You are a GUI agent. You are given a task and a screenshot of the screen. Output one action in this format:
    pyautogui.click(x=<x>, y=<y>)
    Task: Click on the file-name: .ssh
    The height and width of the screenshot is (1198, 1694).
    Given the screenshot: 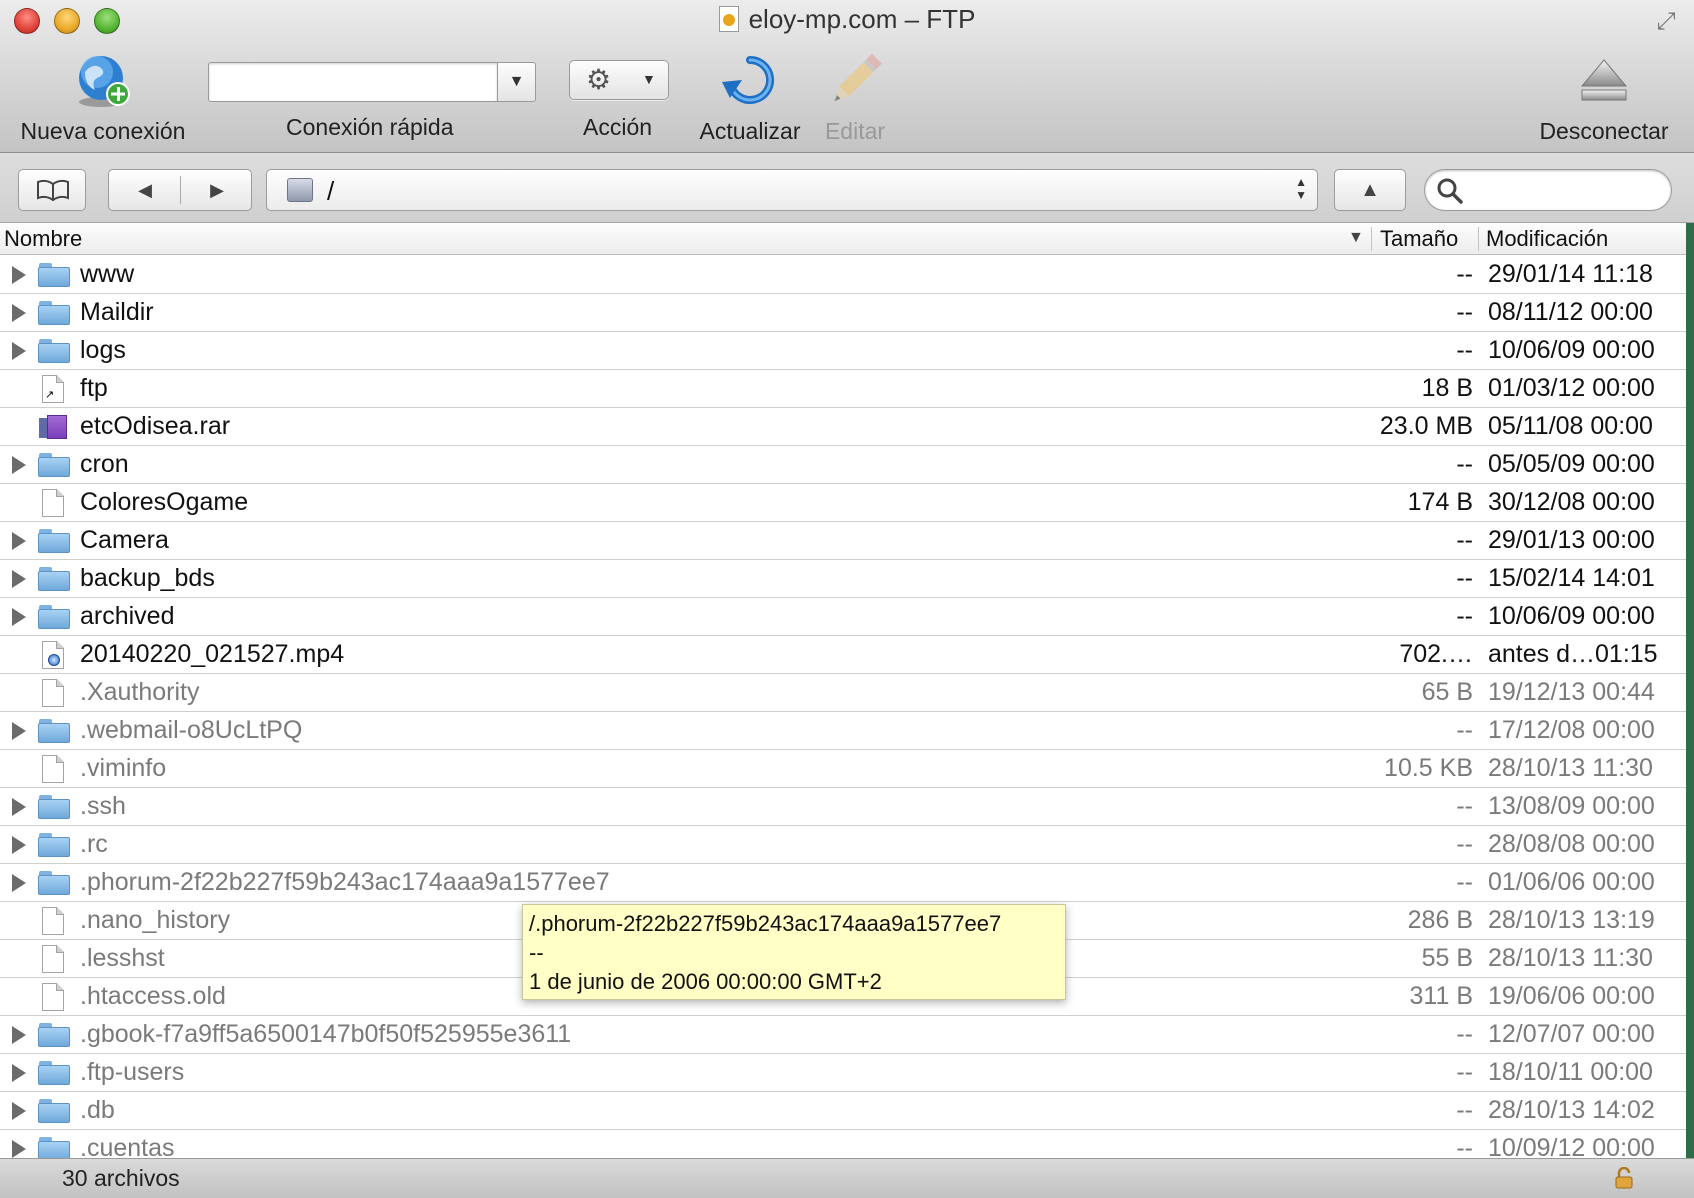 What is the action you would take?
    pyautogui.click(x=103, y=806)
    